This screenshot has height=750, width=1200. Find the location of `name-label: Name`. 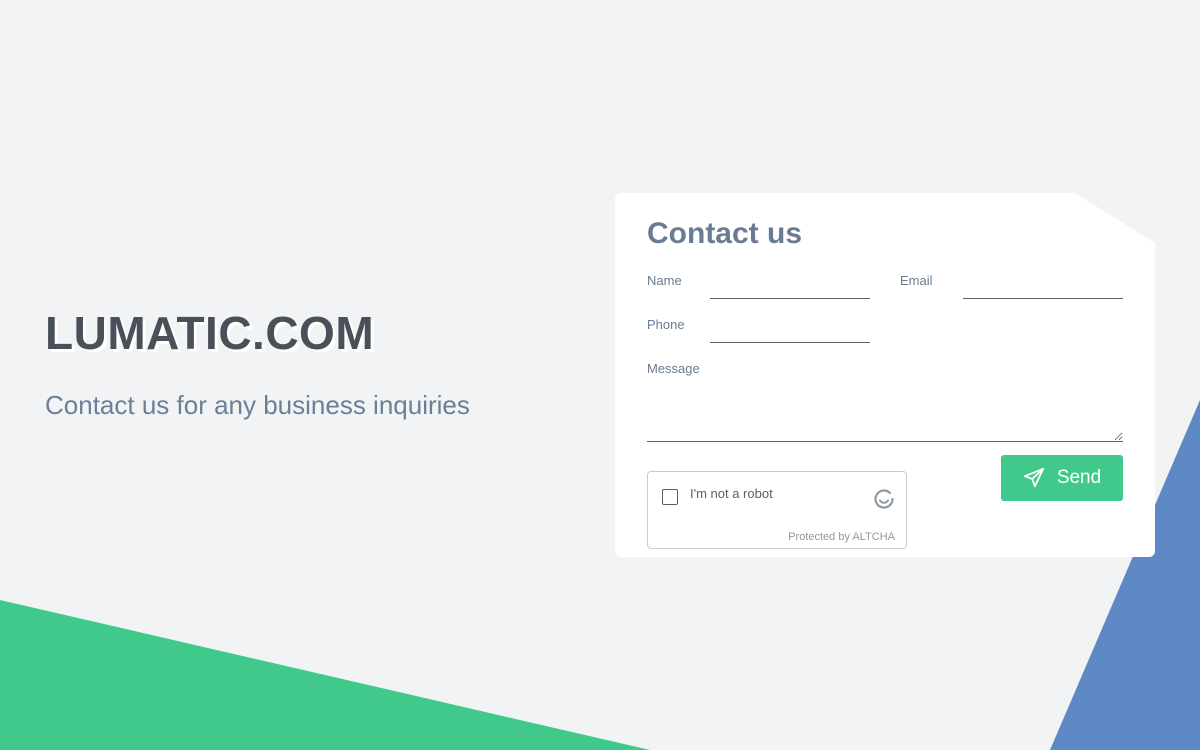

name-label: Name is located at coordinates (664, 280).